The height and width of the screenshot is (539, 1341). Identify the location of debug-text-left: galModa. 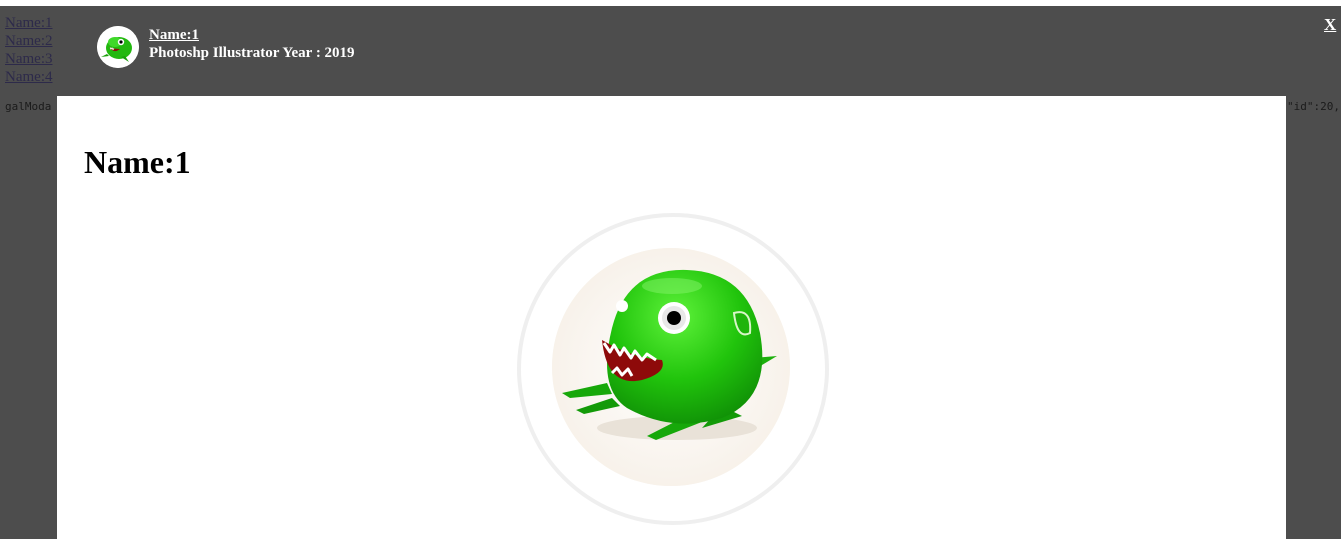
(28, 106).